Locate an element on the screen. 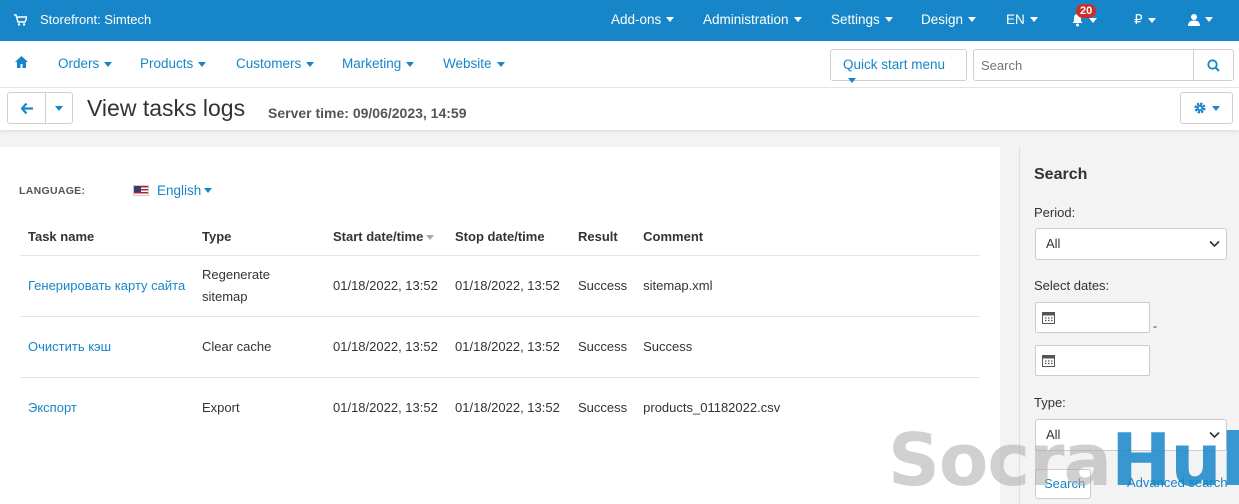 The image size is (1239, 504). task-type: Regenerate sitemap is located at coordinates (259, 286).